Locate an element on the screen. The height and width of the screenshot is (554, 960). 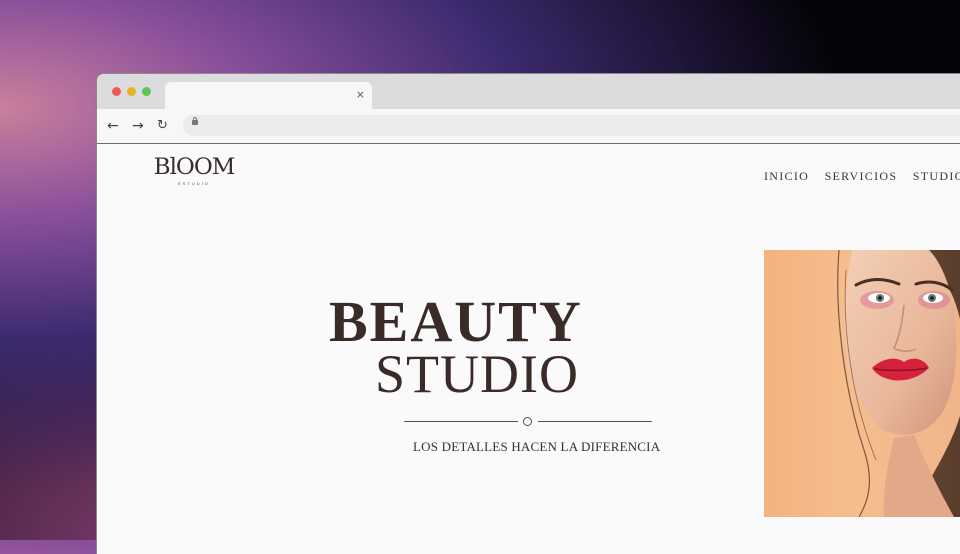
divider-line-left is located at coordinates (461, 421).